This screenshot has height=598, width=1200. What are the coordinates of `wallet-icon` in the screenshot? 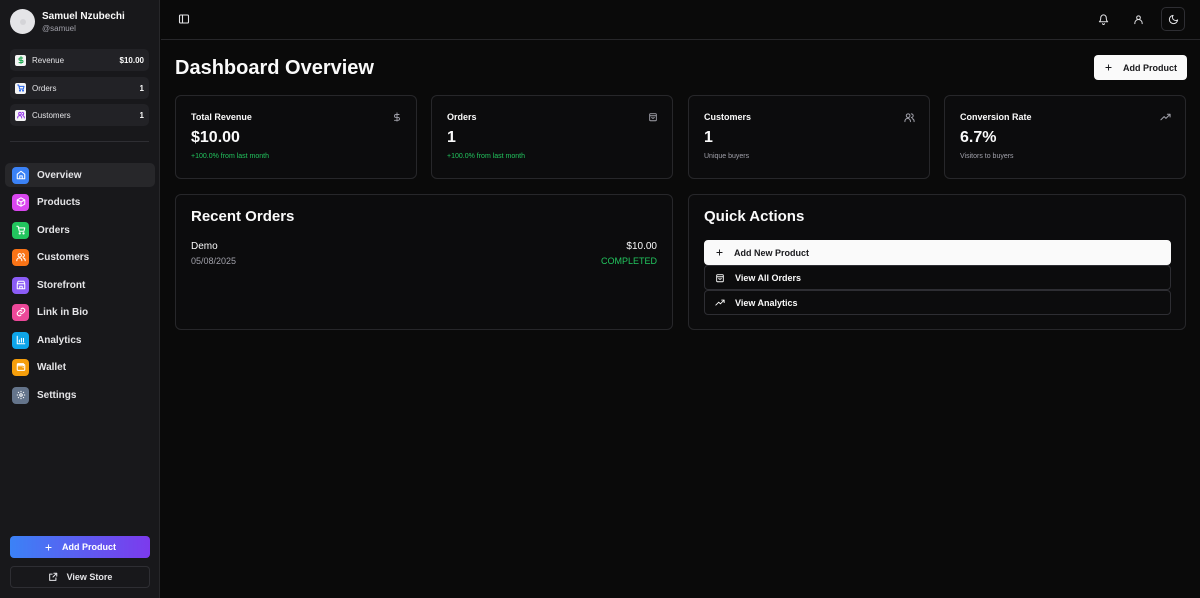 It's located at (20, 367).